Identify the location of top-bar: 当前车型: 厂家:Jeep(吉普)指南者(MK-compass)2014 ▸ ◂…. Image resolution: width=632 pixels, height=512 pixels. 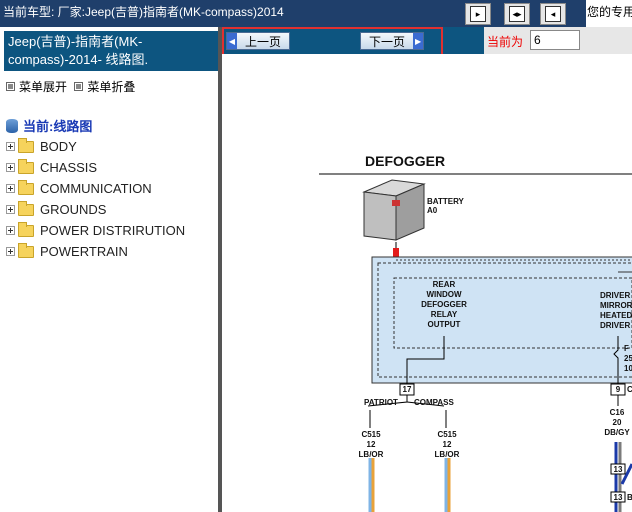
(316, 13).